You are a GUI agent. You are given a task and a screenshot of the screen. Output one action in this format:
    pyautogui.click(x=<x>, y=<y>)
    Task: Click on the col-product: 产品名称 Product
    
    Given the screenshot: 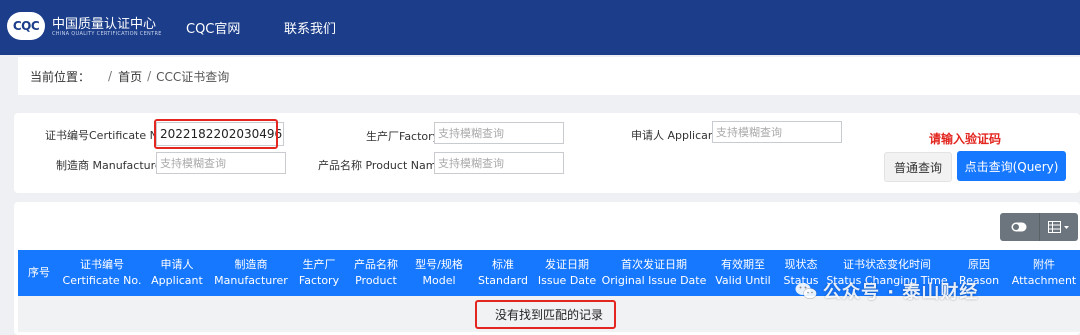 What is the action you would take?
    pyautogui.click(x=376, y=273)
    